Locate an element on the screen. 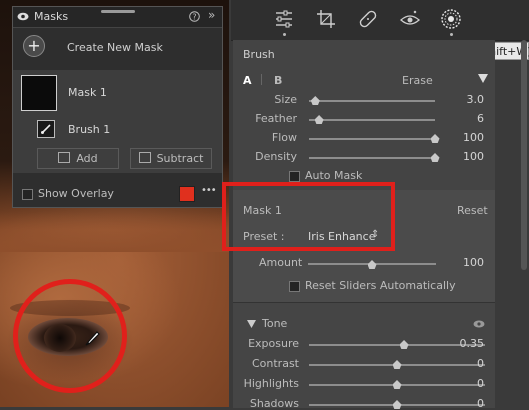 This screenshot has height=410, width=529. brush-b-tab: B is located at coordinates (278, 80).